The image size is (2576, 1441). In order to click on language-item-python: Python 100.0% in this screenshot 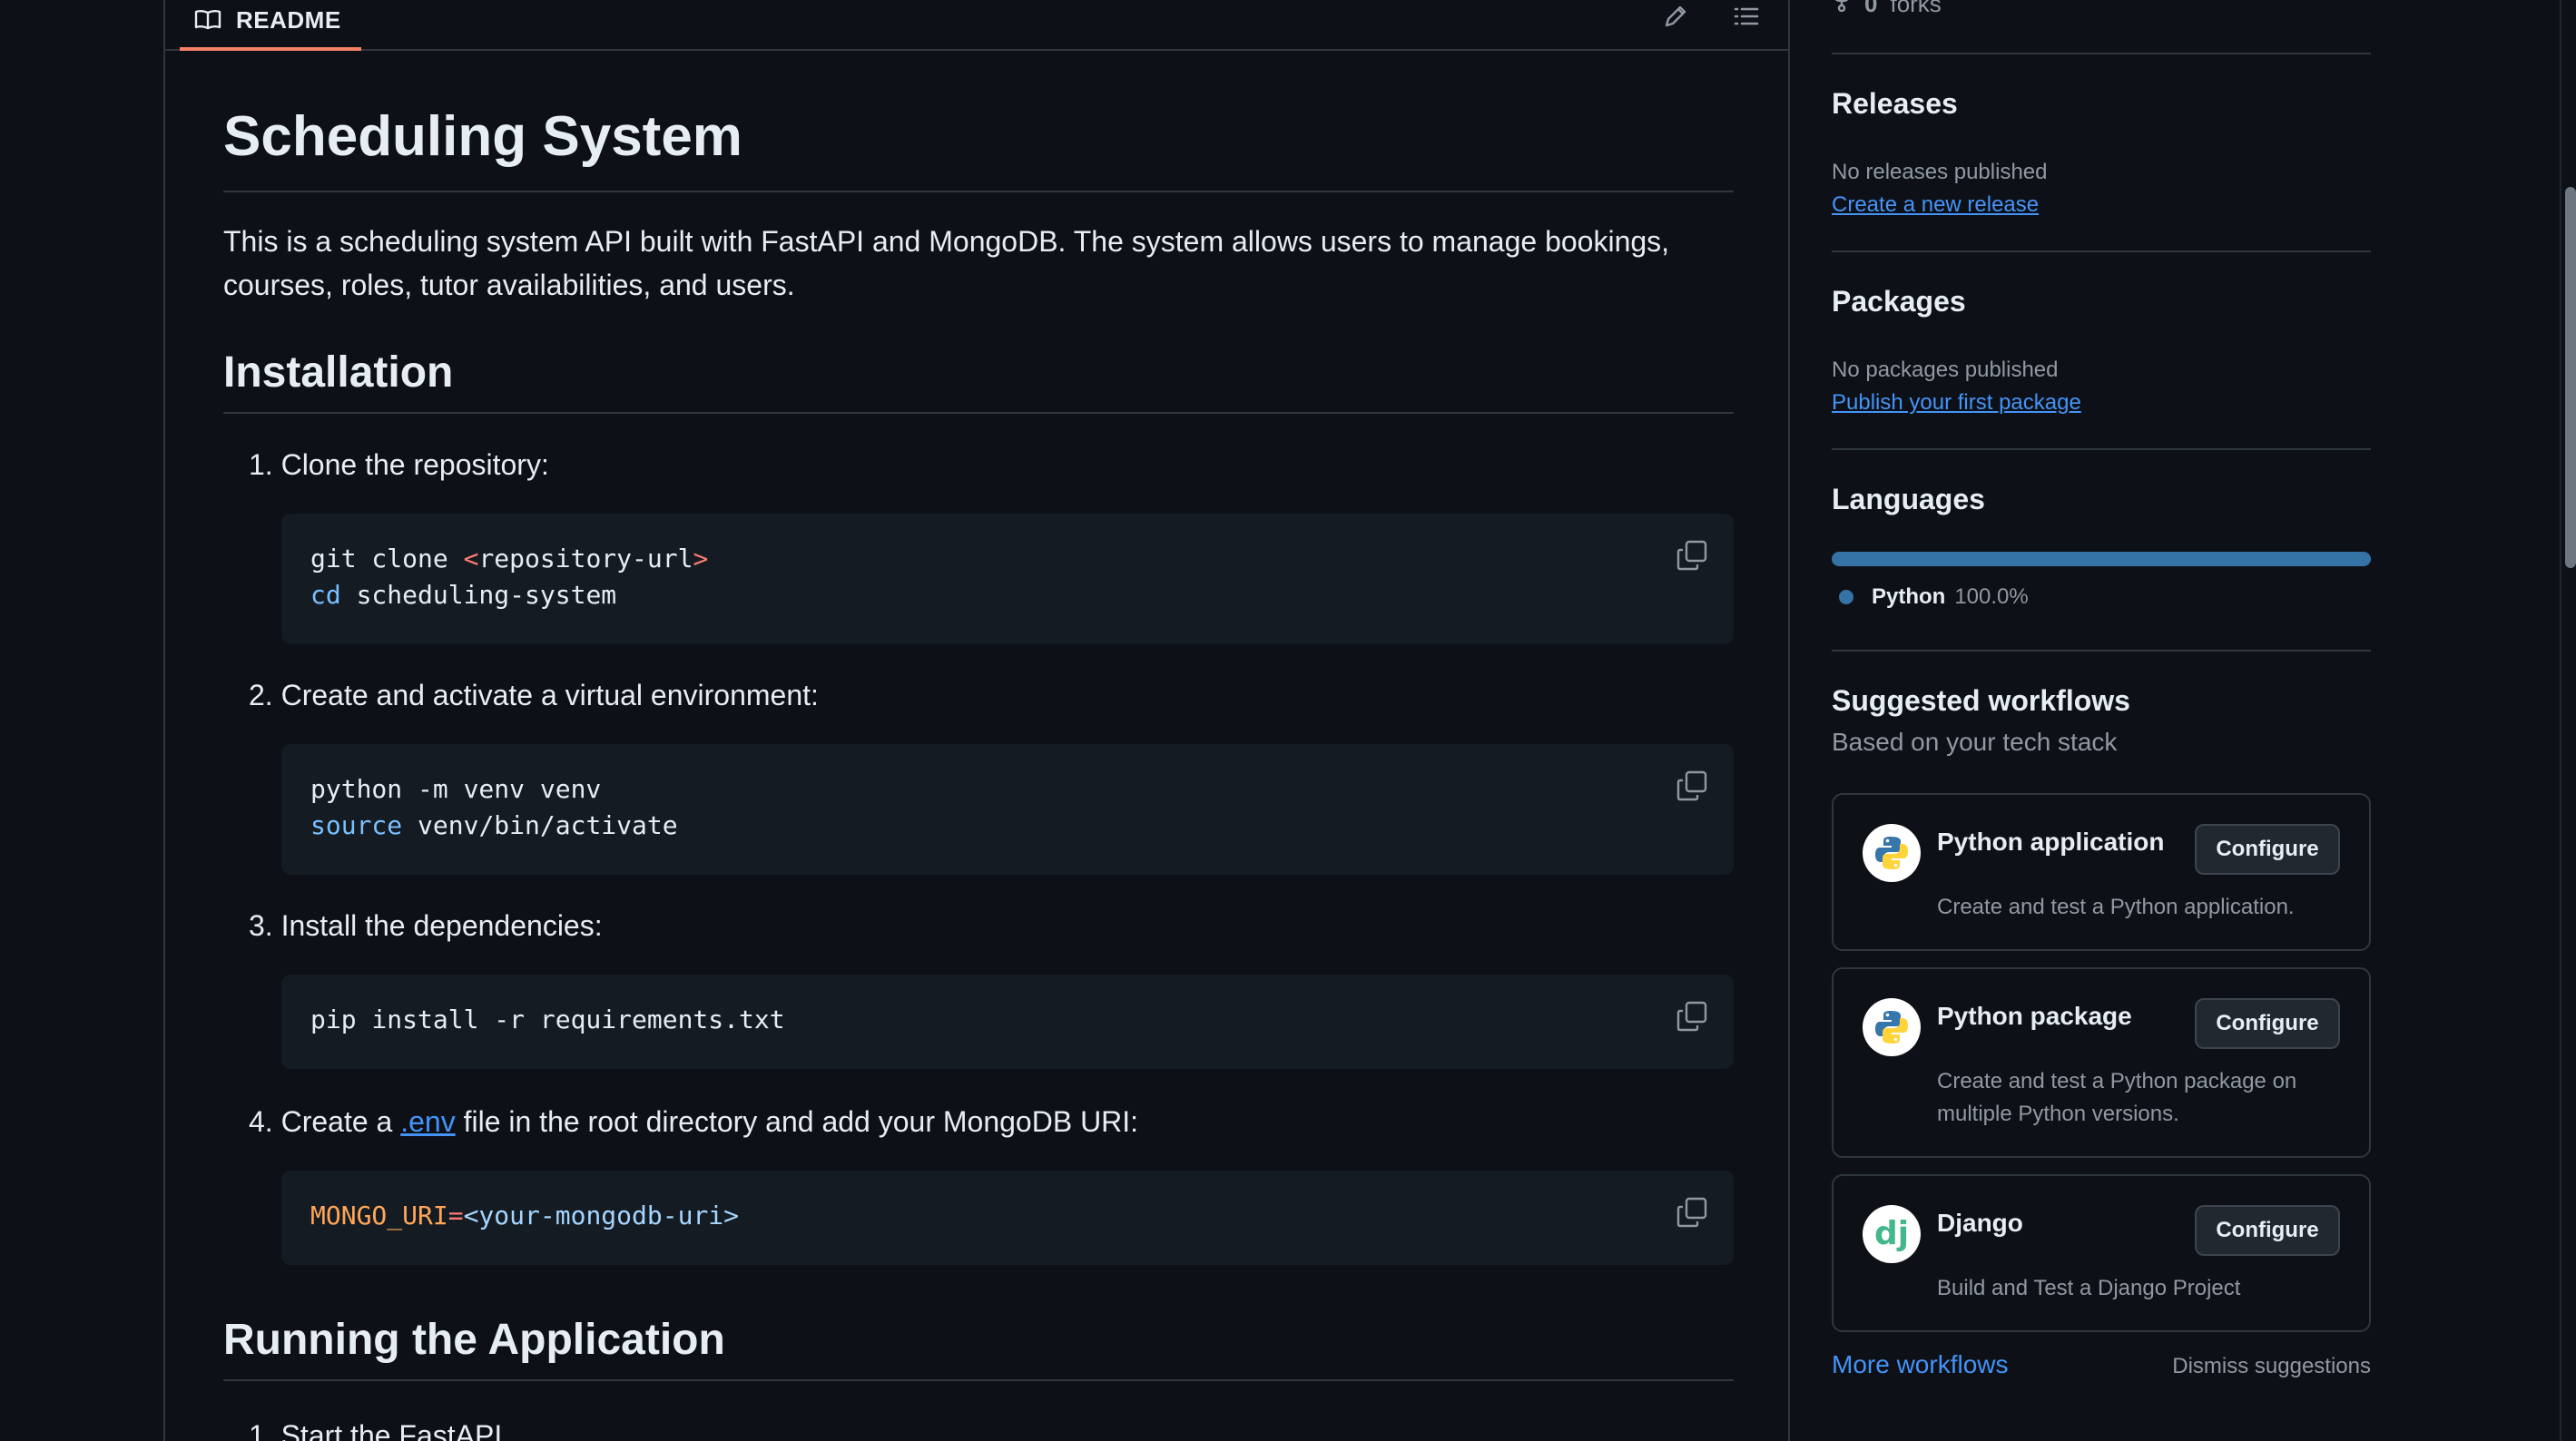, I will do `click(1934, 597)`.